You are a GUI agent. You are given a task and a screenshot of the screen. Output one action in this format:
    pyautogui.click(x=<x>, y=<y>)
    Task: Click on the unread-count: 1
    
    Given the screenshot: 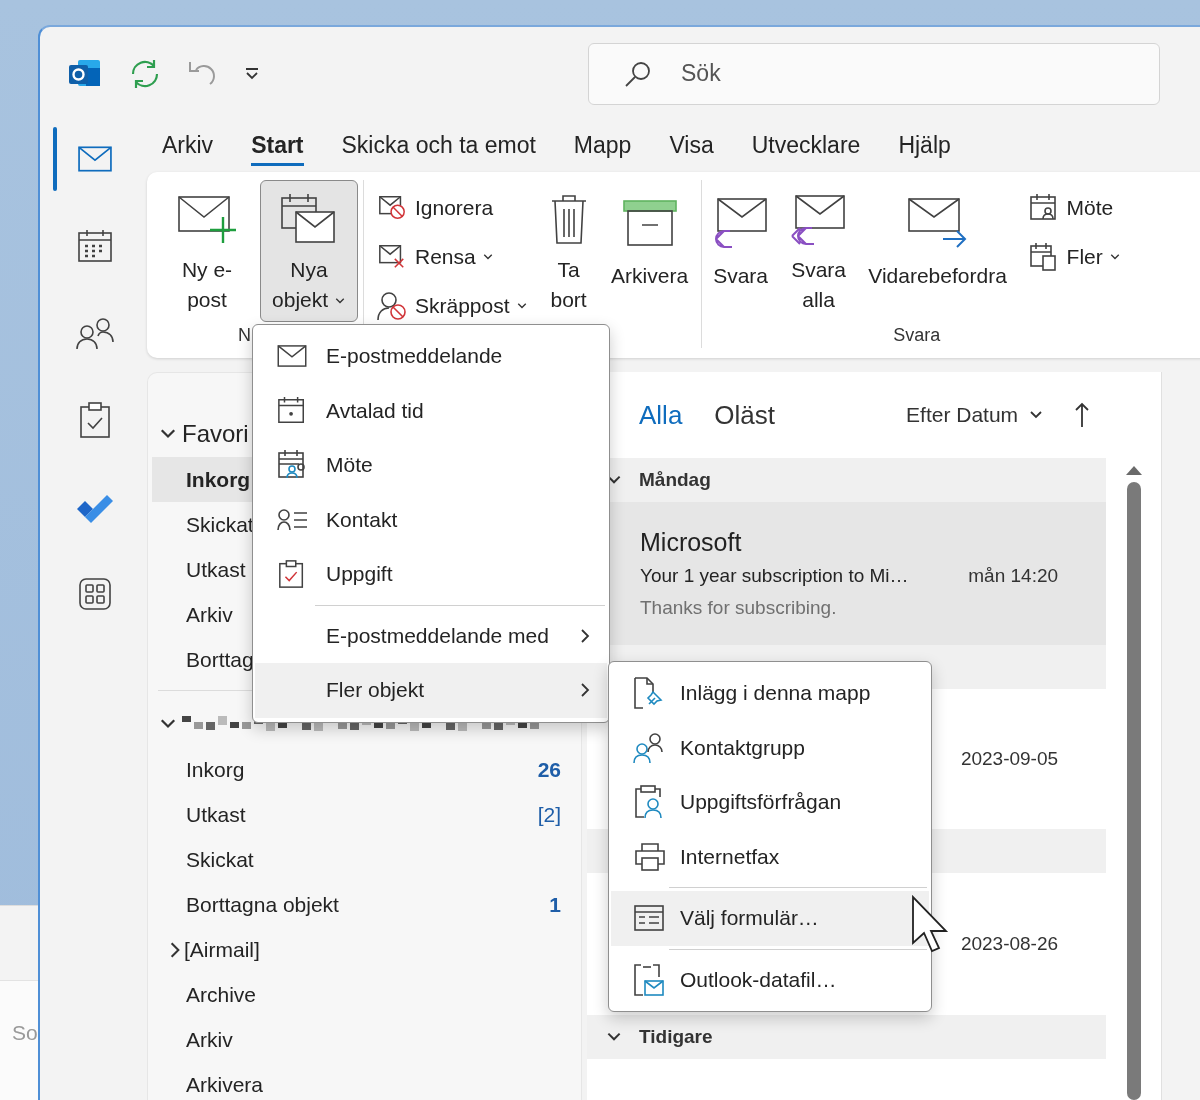 What is the action you would take?
    pyautogui.click(x=555, y=904)
    